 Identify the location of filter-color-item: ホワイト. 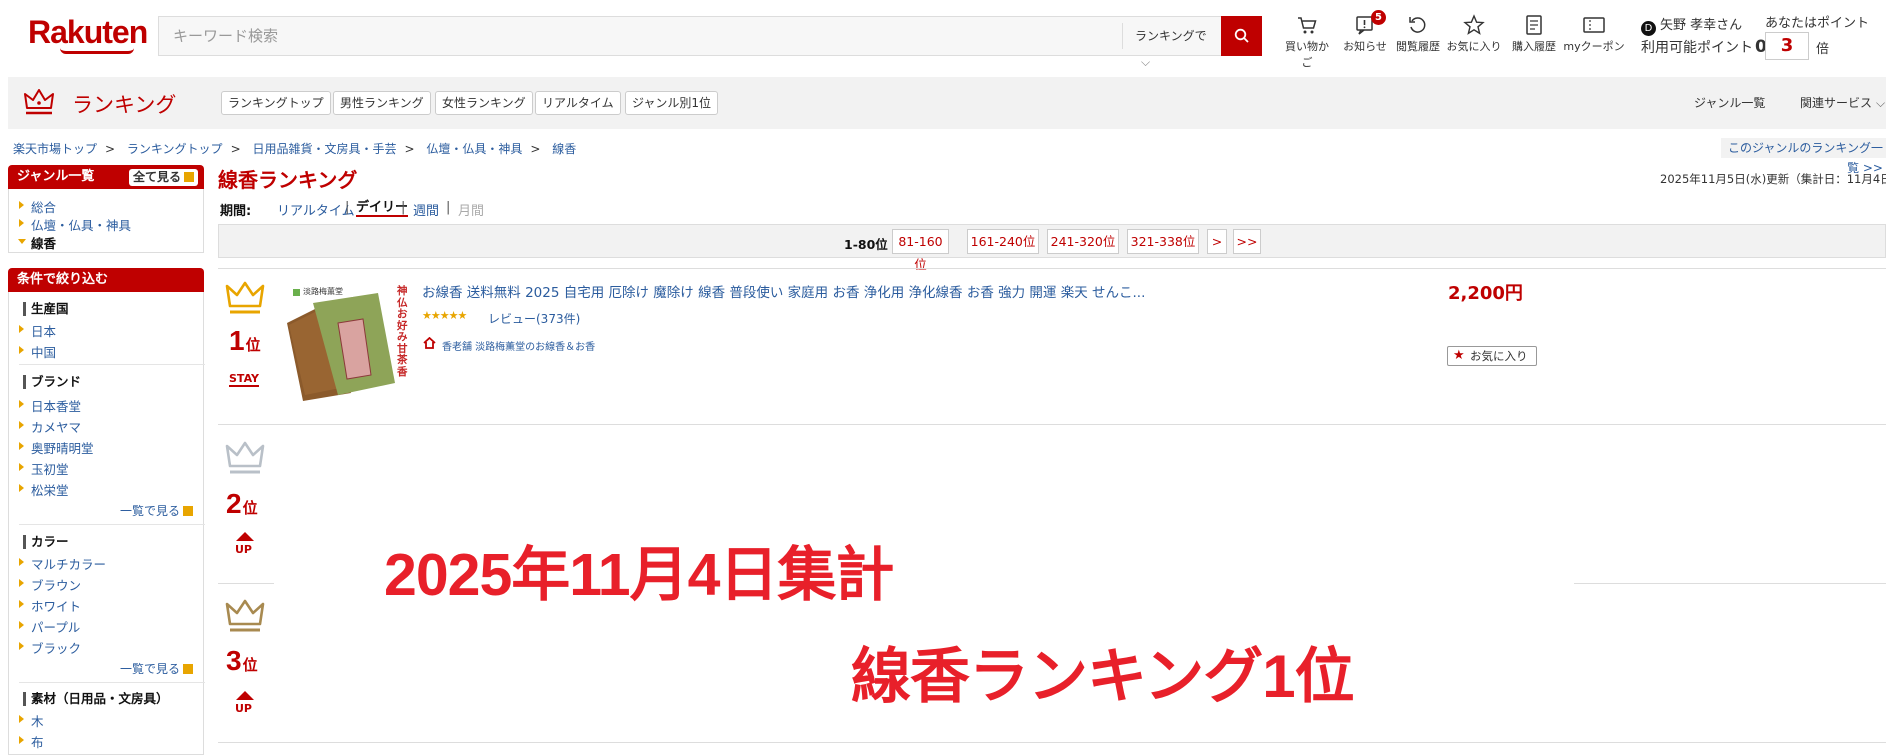
(49, 605).